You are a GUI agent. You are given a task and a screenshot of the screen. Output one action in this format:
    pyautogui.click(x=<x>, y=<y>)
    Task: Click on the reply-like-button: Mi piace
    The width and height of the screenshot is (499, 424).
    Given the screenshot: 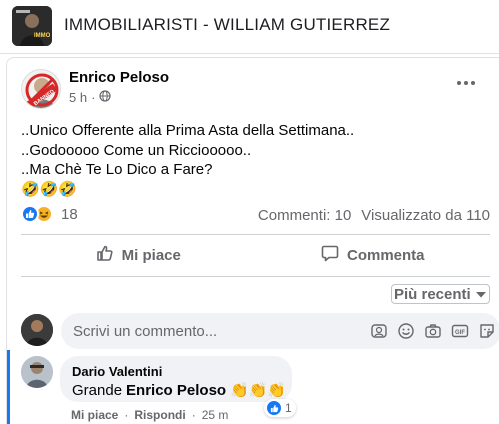 What is the action you would take?
    pyautogui.click(x=94, y=415)
    